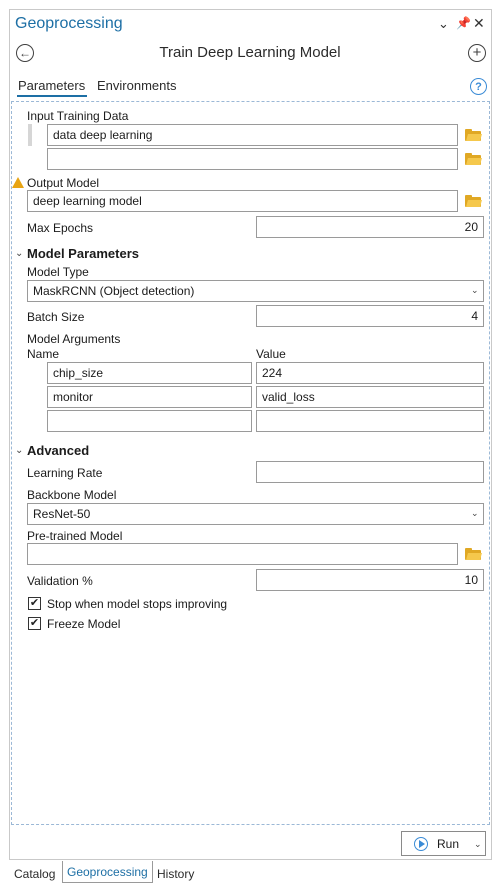 The image size is (498, 890). I want to click on advanced-heading: Advanced, so click(58, 450).